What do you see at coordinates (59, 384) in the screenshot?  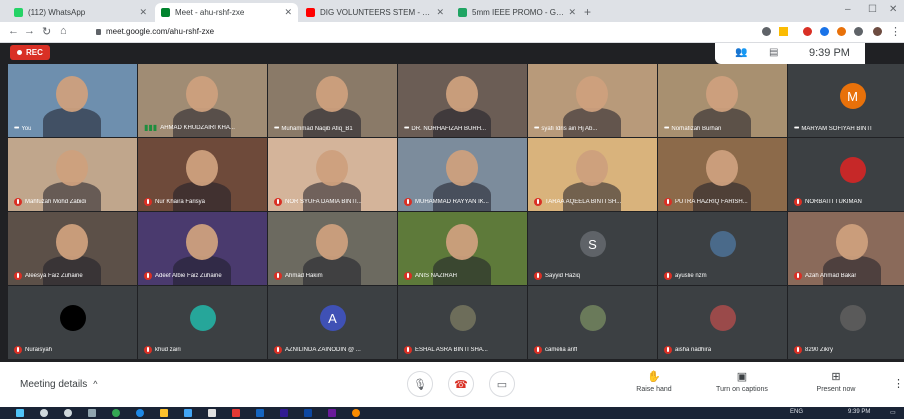 I see `meeting-details-button: Meeting details ^` at bounding box center [59, 384].